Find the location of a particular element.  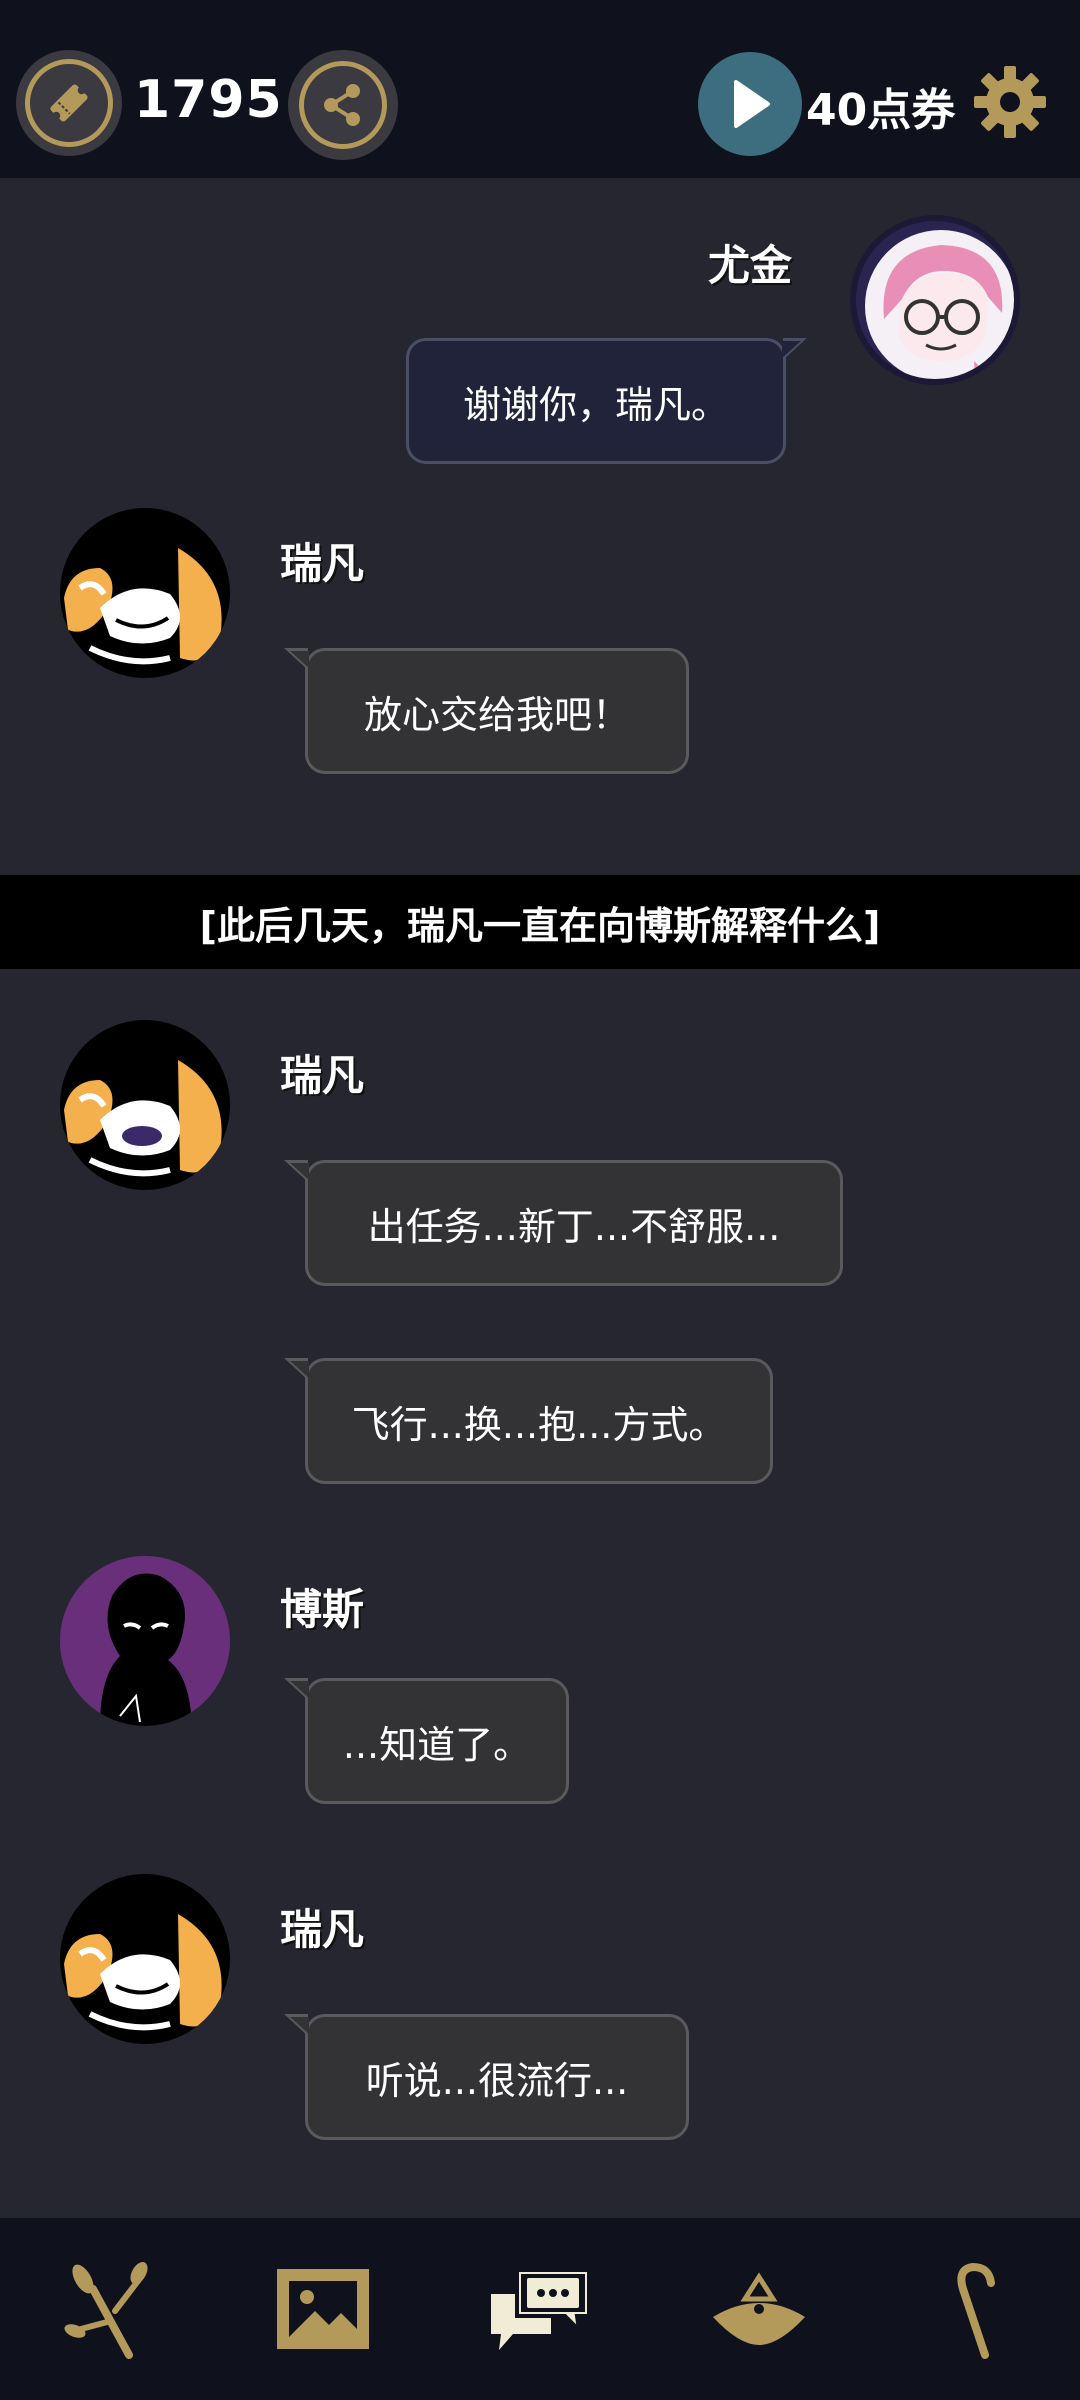

message-bubble: ...知道了。 is located at coordinates (426, 1741).